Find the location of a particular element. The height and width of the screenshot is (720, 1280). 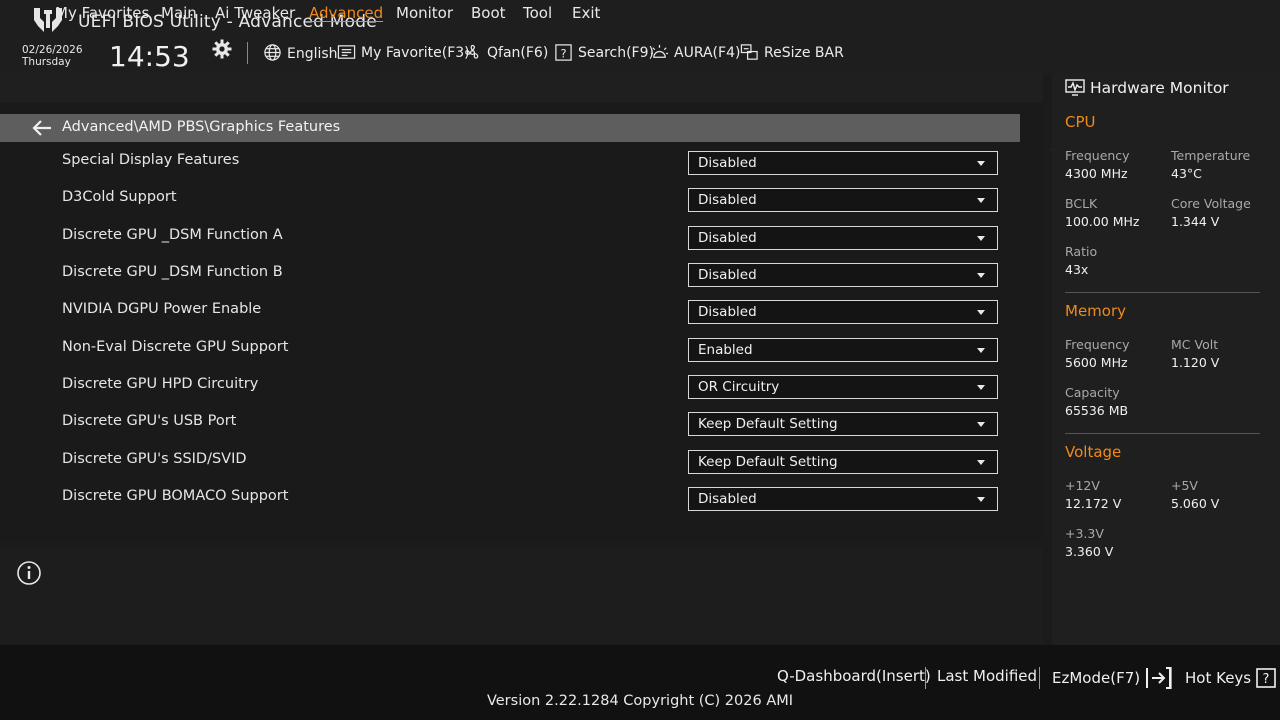

search-button: ? Search(F9) is located at coordinates (604, 52).